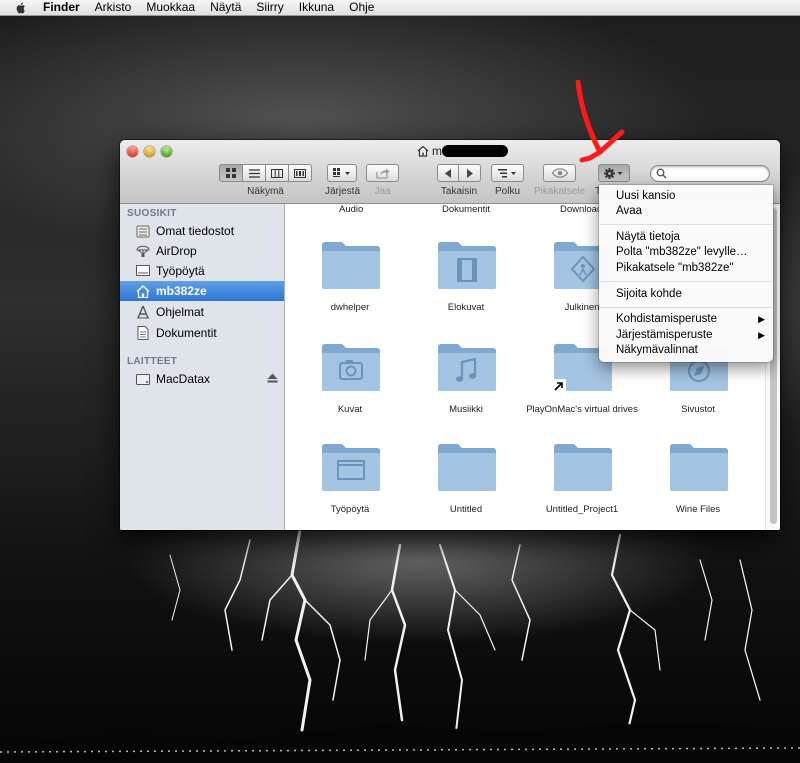  Describe the element at coordinates (710, 173) in the screenshot. I see `search-field` at that location.